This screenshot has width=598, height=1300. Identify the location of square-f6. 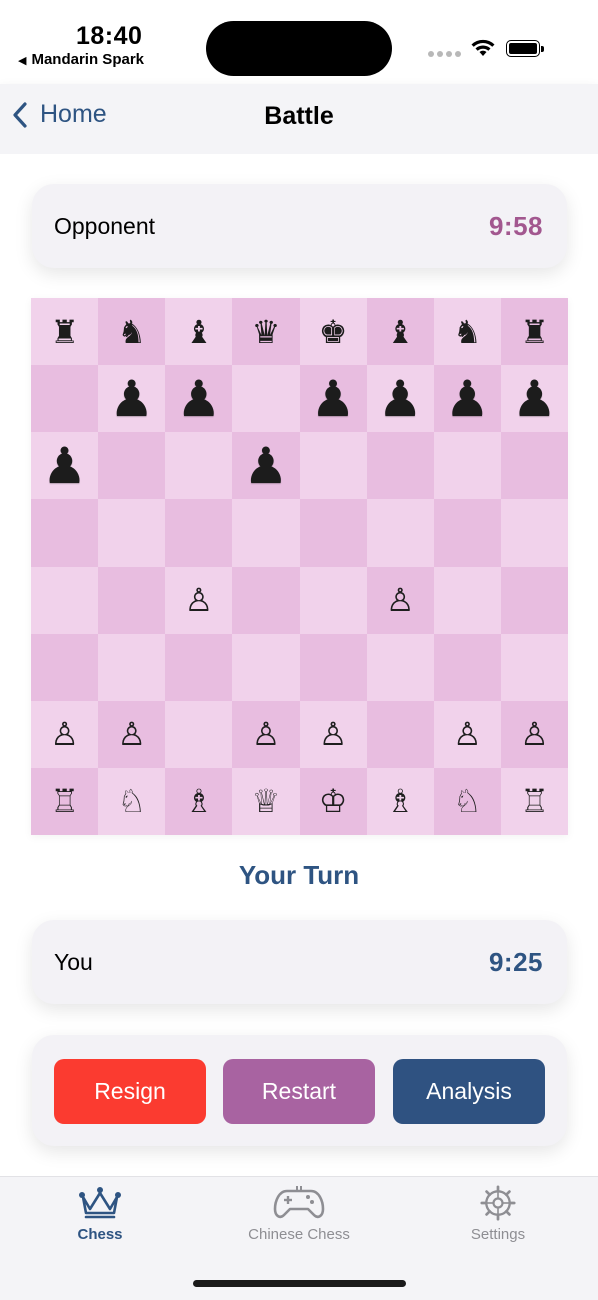
(400, 466).